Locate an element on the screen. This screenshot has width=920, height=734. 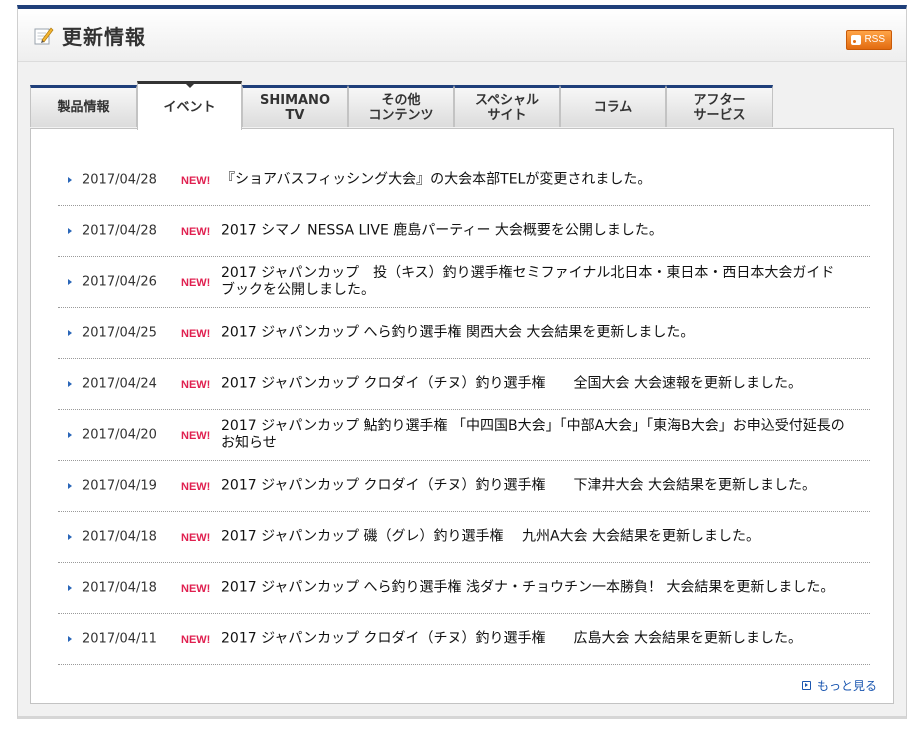
news-date: 2017/04/20 is located at coordinates (119, 435).